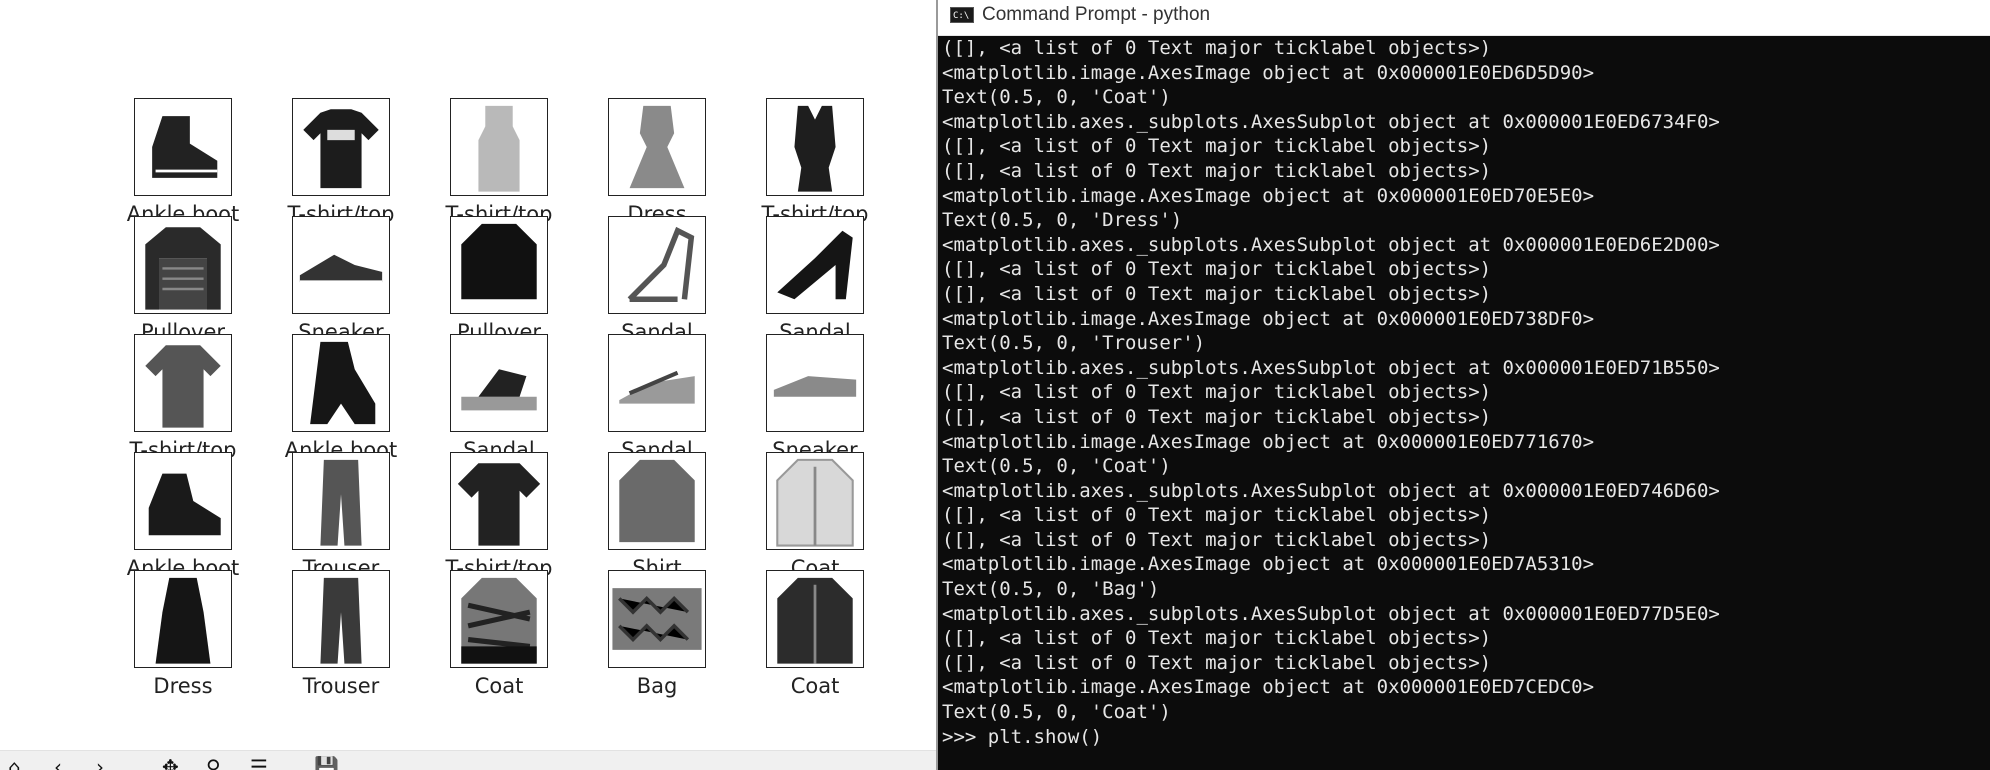  Describe the element at coordinates (1074, 343) in the screenshot. I see `console-line: Text(0.5, 0, 'Trouser')` at that location.